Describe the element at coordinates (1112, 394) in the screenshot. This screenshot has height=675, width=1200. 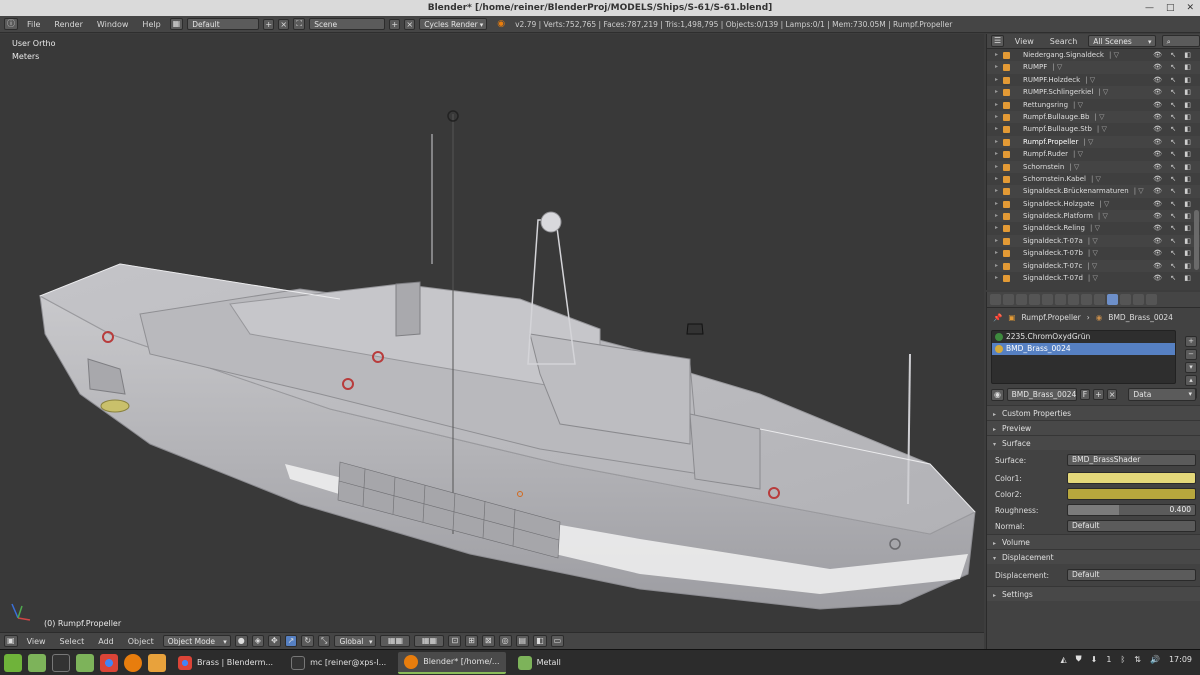
I see `unlink-material-button: ×` at that location.